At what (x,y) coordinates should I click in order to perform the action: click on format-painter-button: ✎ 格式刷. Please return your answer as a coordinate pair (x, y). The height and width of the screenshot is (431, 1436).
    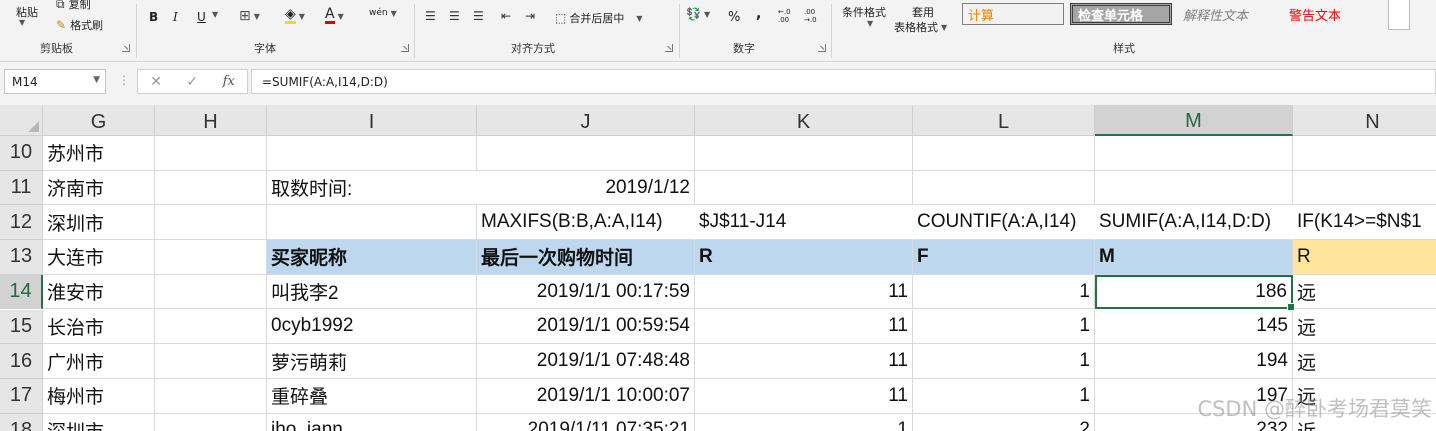
    Looking at the image, I should click on (79, 25).